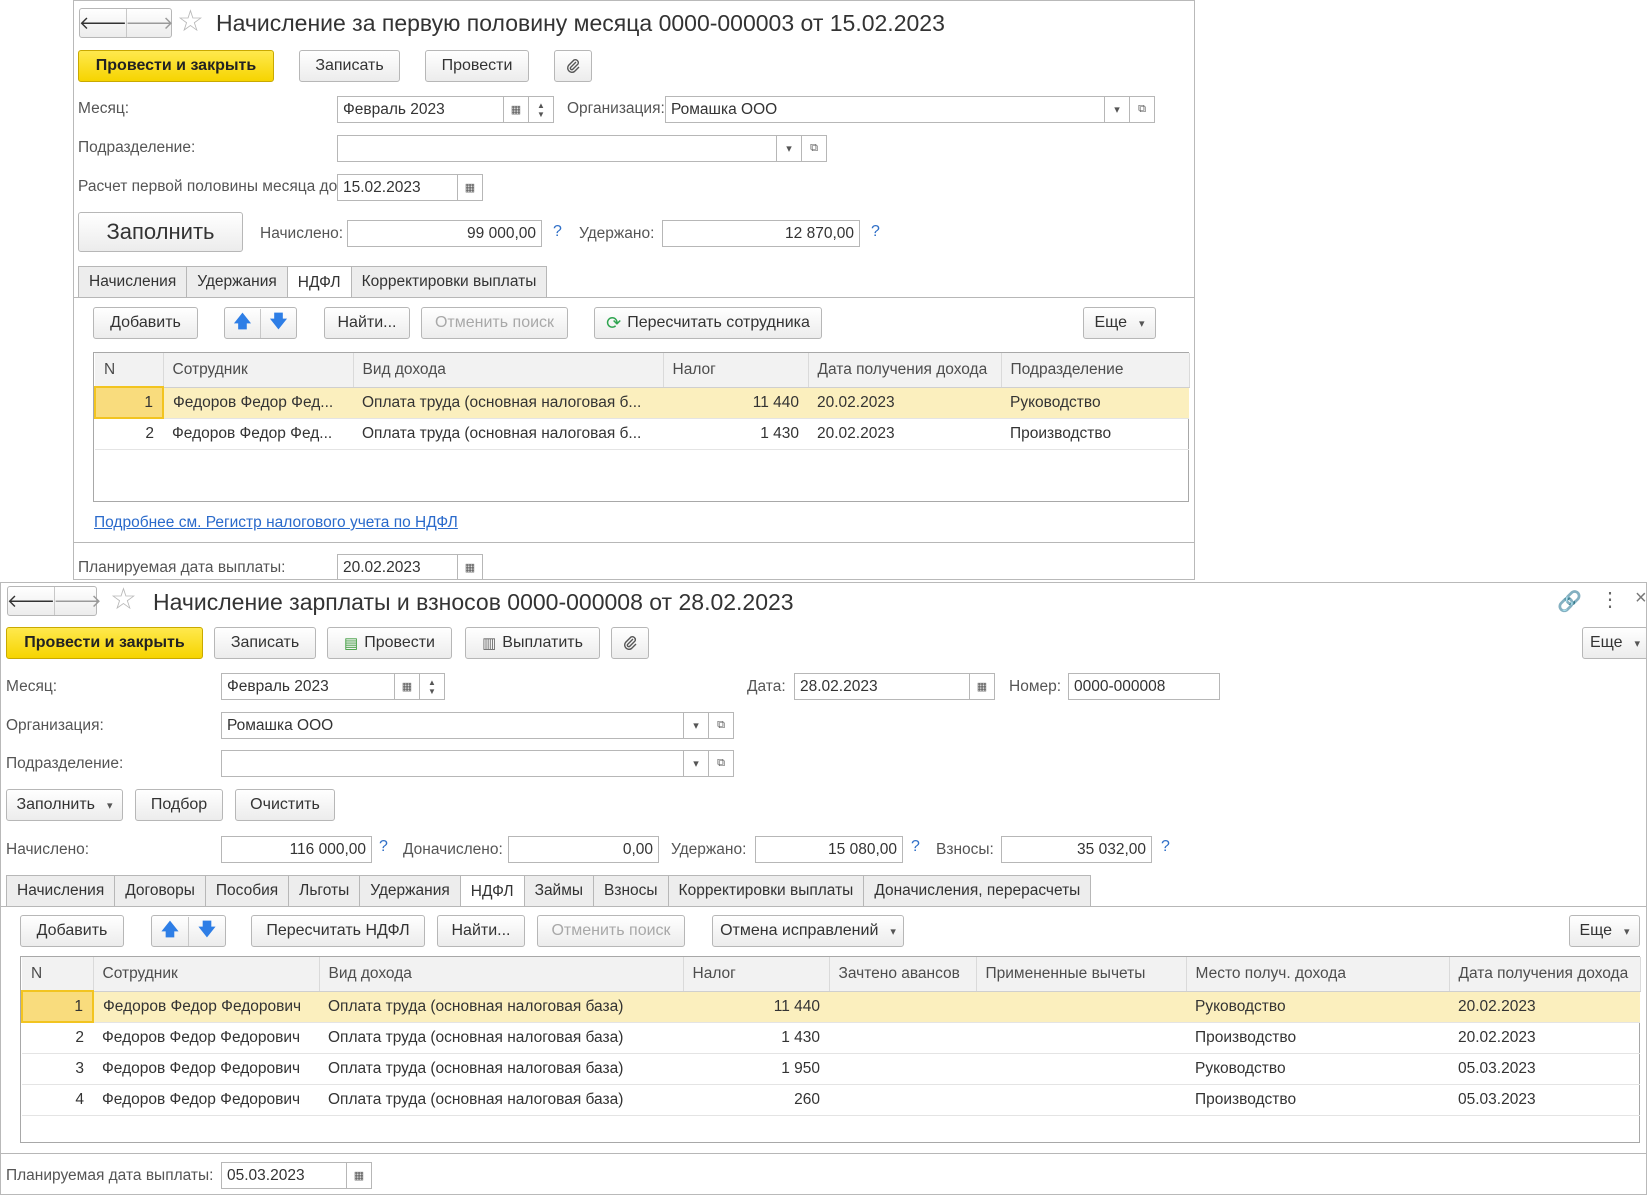 Image resolution: width=1647 pixels, height=1195 pixels. What do you see at coordinates (756, 1100) in the screenshot?
I see `cell-tax: 260` at bounding box center [756, 1100].